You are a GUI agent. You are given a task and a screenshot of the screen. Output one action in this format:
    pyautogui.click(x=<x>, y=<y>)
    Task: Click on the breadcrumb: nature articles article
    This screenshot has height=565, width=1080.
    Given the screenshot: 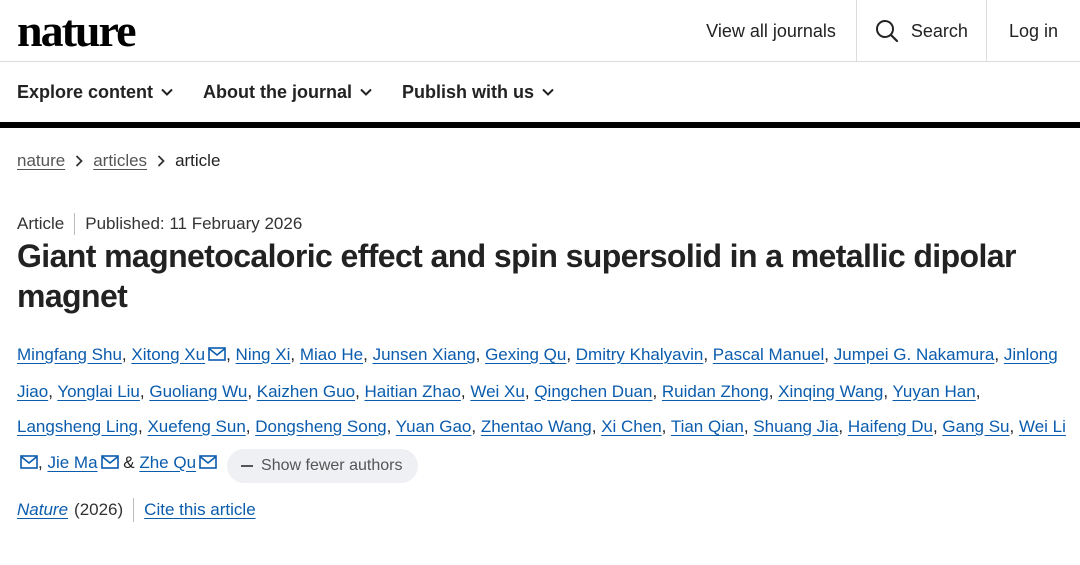 What is the action you would take?
    pyautogui.click(x=118, y=161)
    